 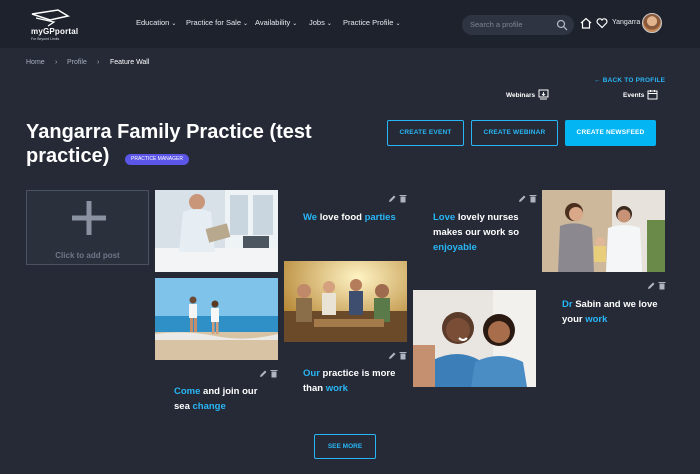 I want to click on search-icon, so click(x=562, y=25).